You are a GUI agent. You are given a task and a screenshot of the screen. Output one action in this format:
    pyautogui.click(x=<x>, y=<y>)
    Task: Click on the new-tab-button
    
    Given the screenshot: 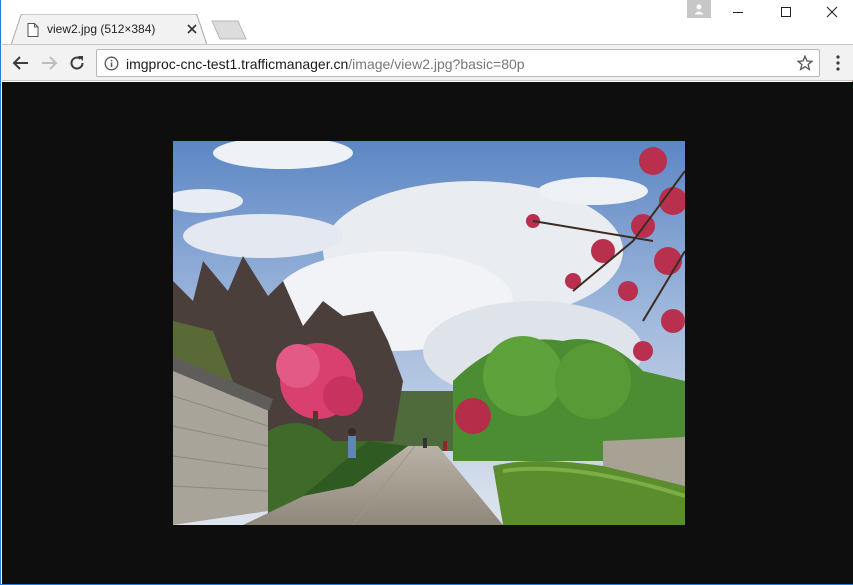 What is the action you would take?
    pyautogui.click(x=229, y=30)
    